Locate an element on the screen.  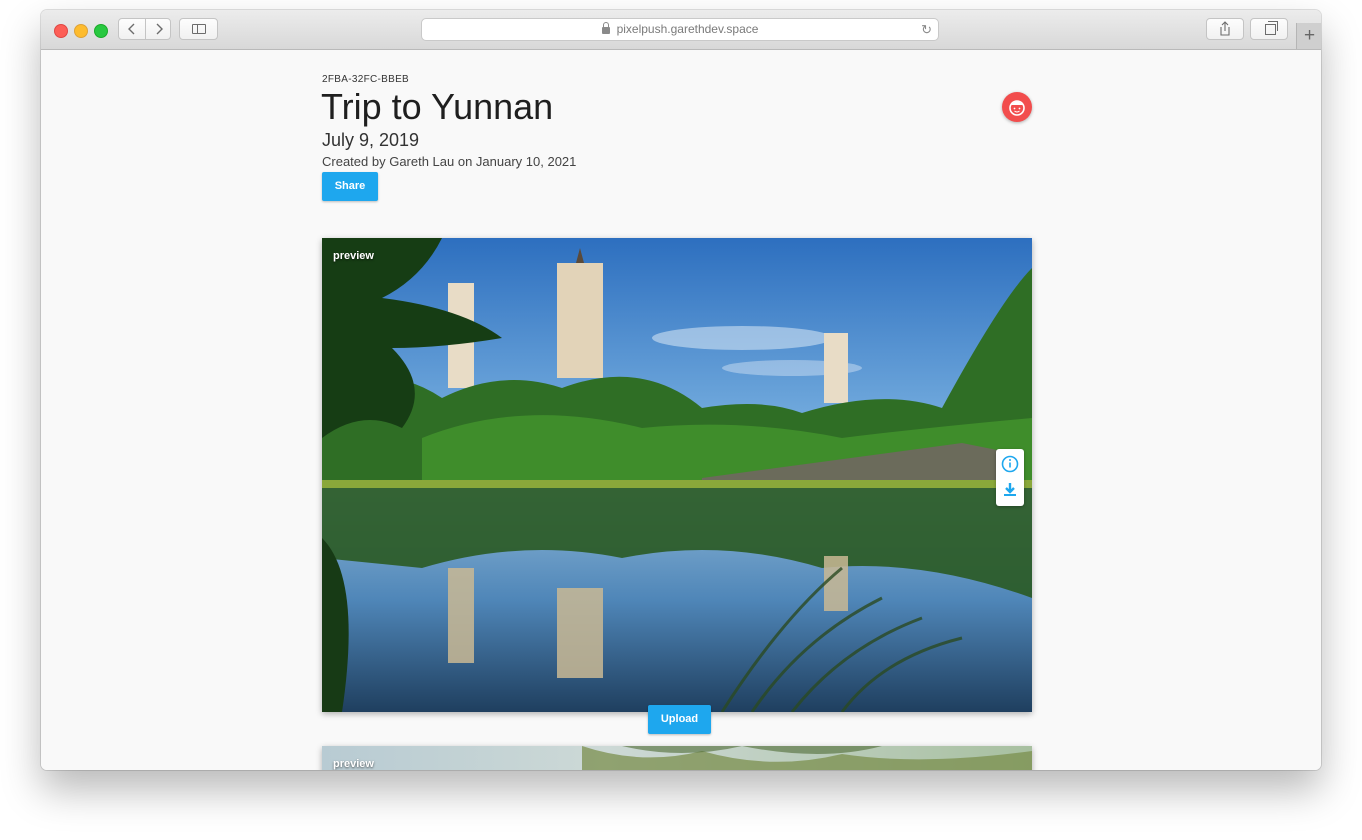
chevron-left-icon is located at coordinates (131, 29).